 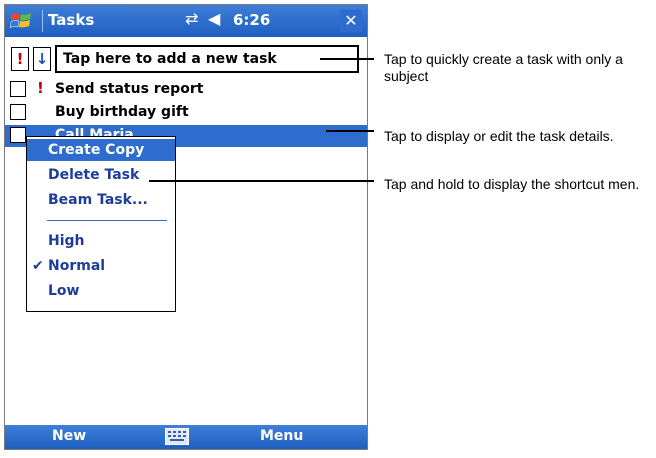 I want to click on app-title: Tasks, so click(x=71, y=20).